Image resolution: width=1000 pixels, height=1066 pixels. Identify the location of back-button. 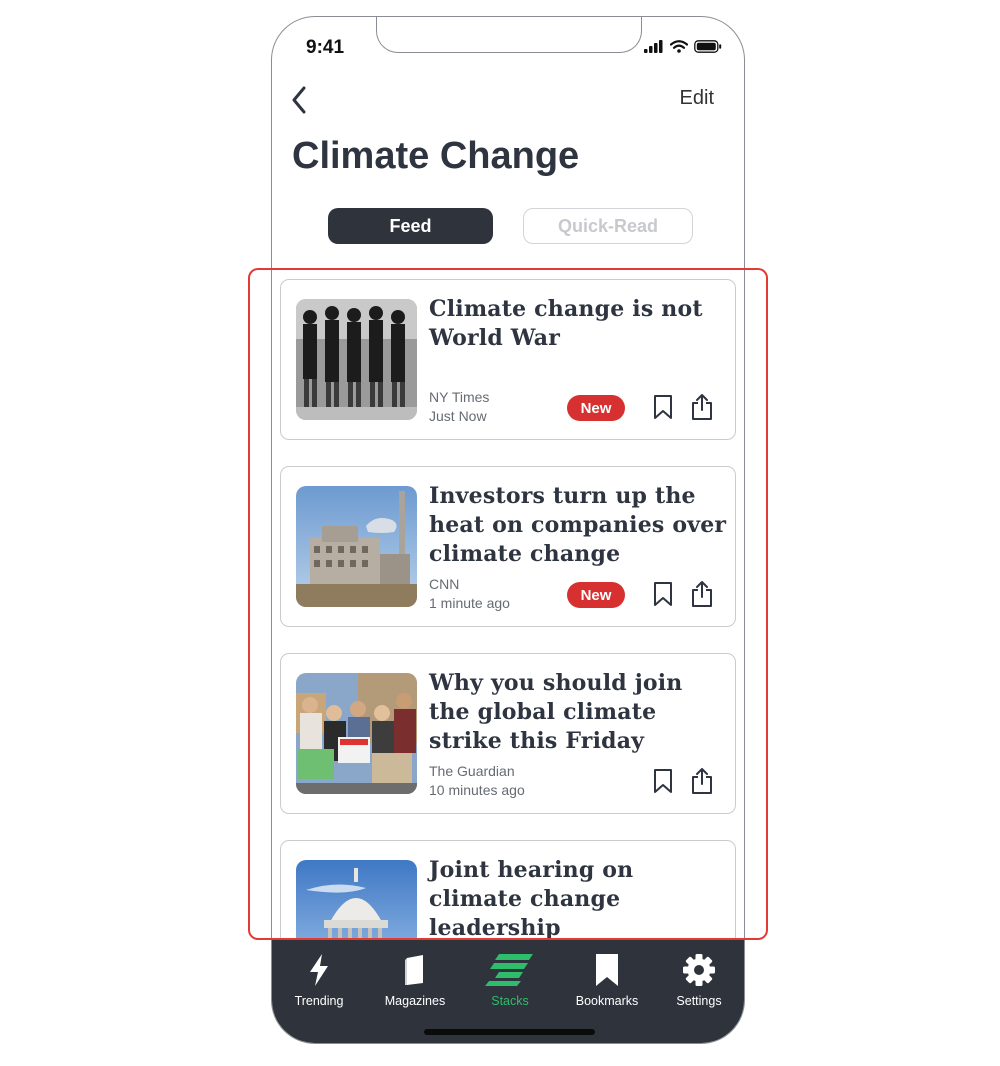
(299, 100).